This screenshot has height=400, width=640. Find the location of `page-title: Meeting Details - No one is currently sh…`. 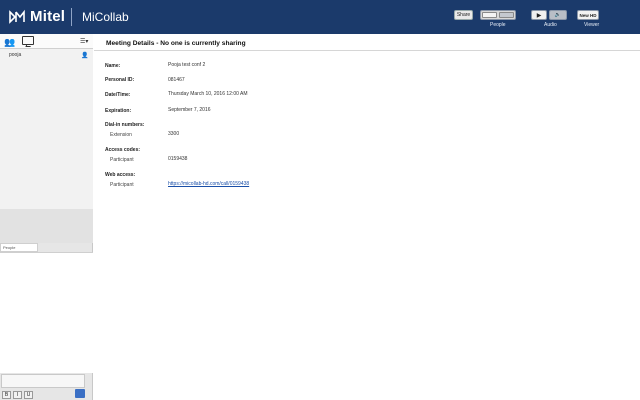

page-title: Meeting Details - No one is currently sh… is located at coordinates (176, 43).